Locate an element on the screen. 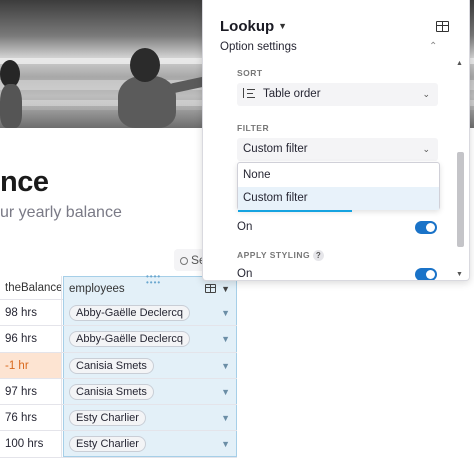 This screenshot has height=463, width=474. filter-select-value: Custom filter is located at coordinates (275, 149).